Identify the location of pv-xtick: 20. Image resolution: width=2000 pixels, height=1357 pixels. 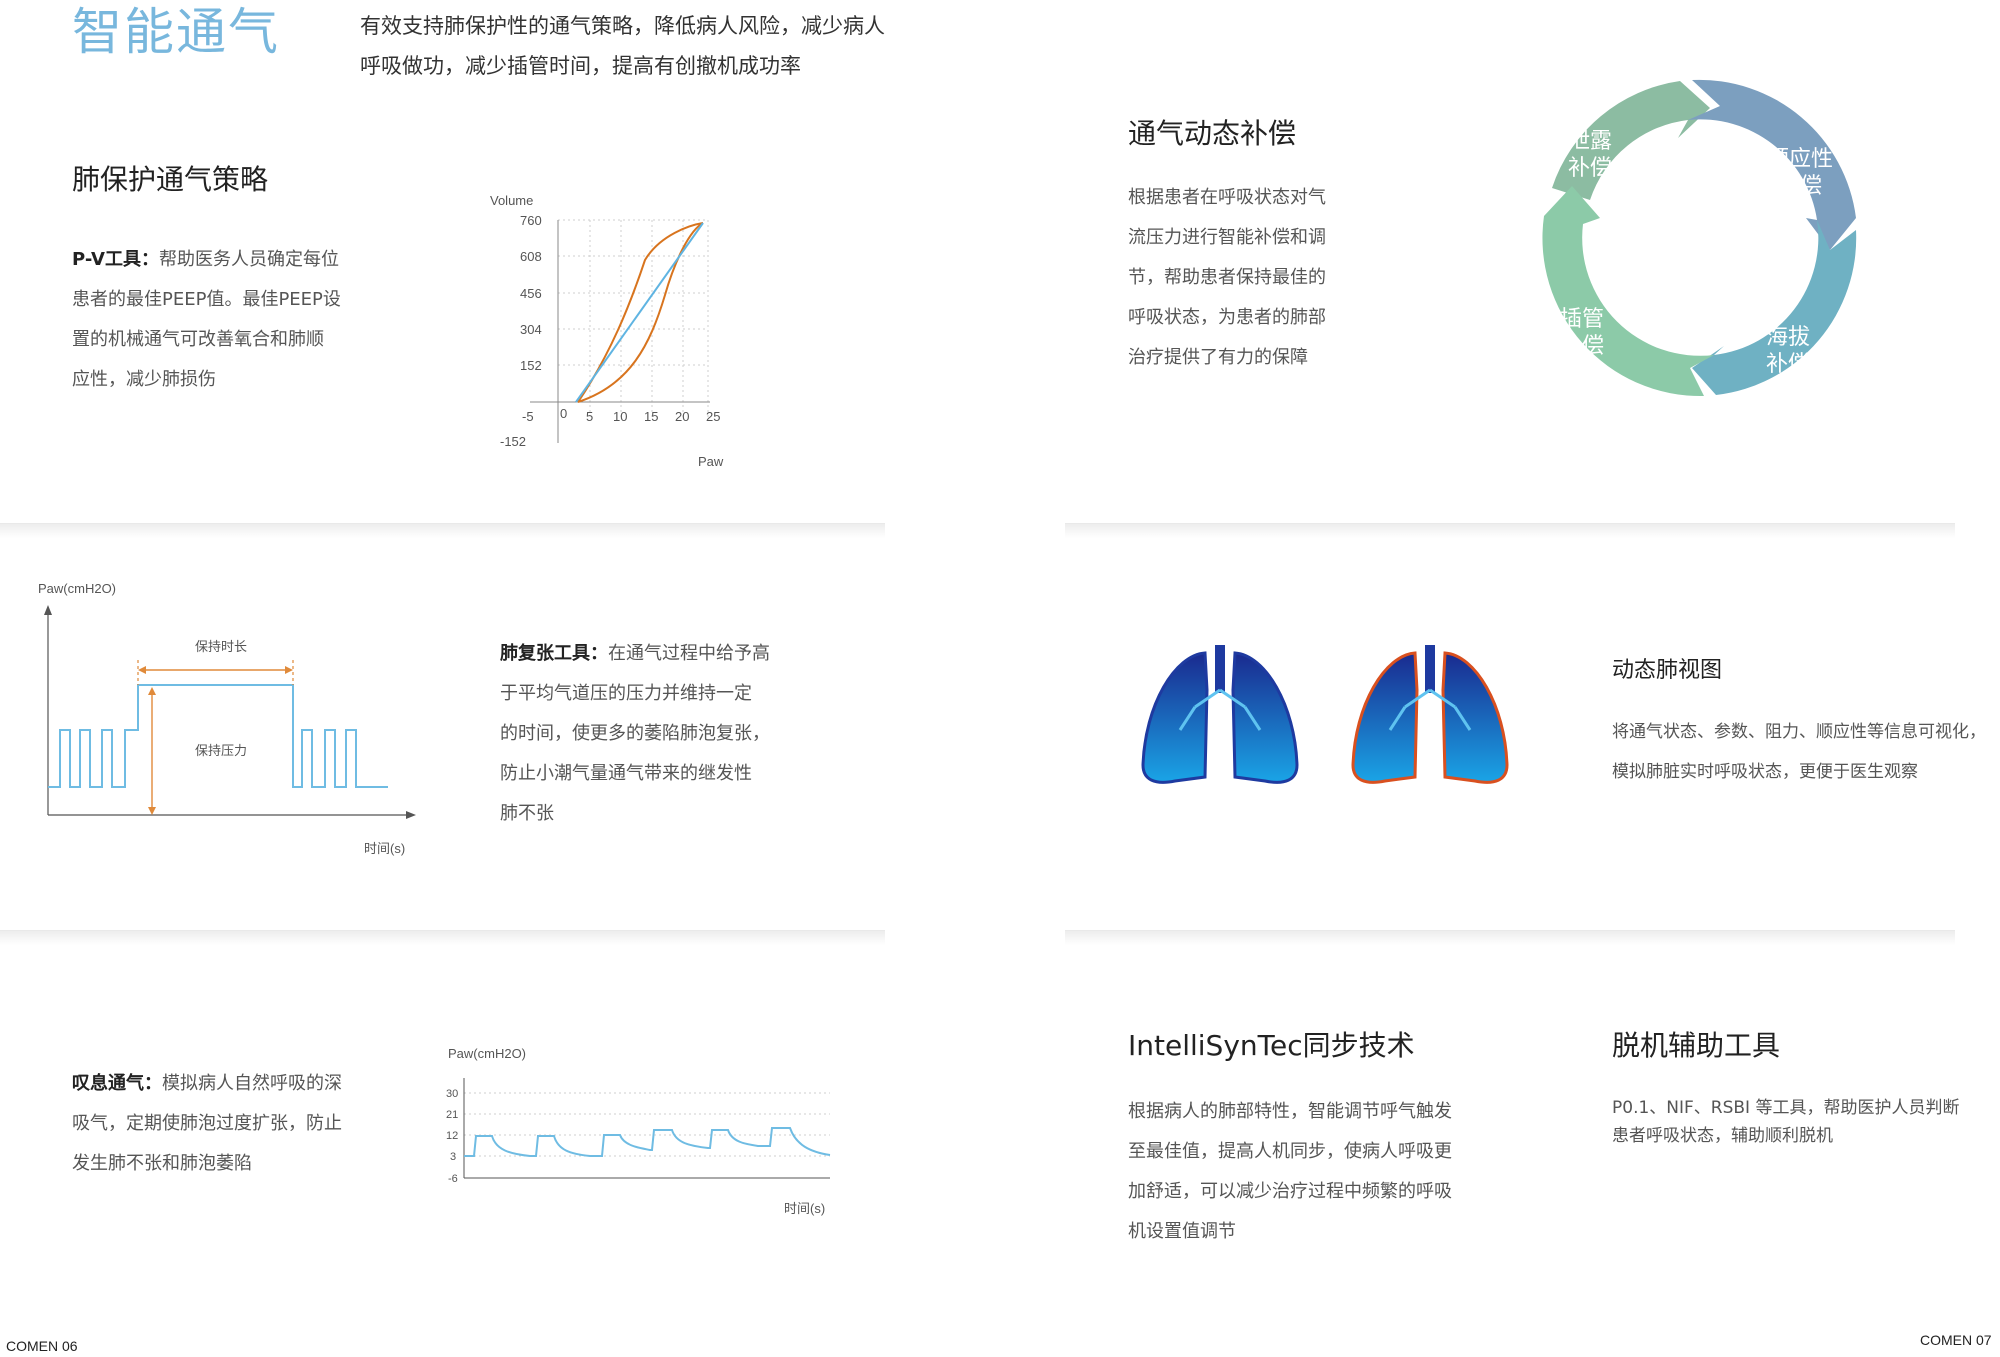
(682, 416).